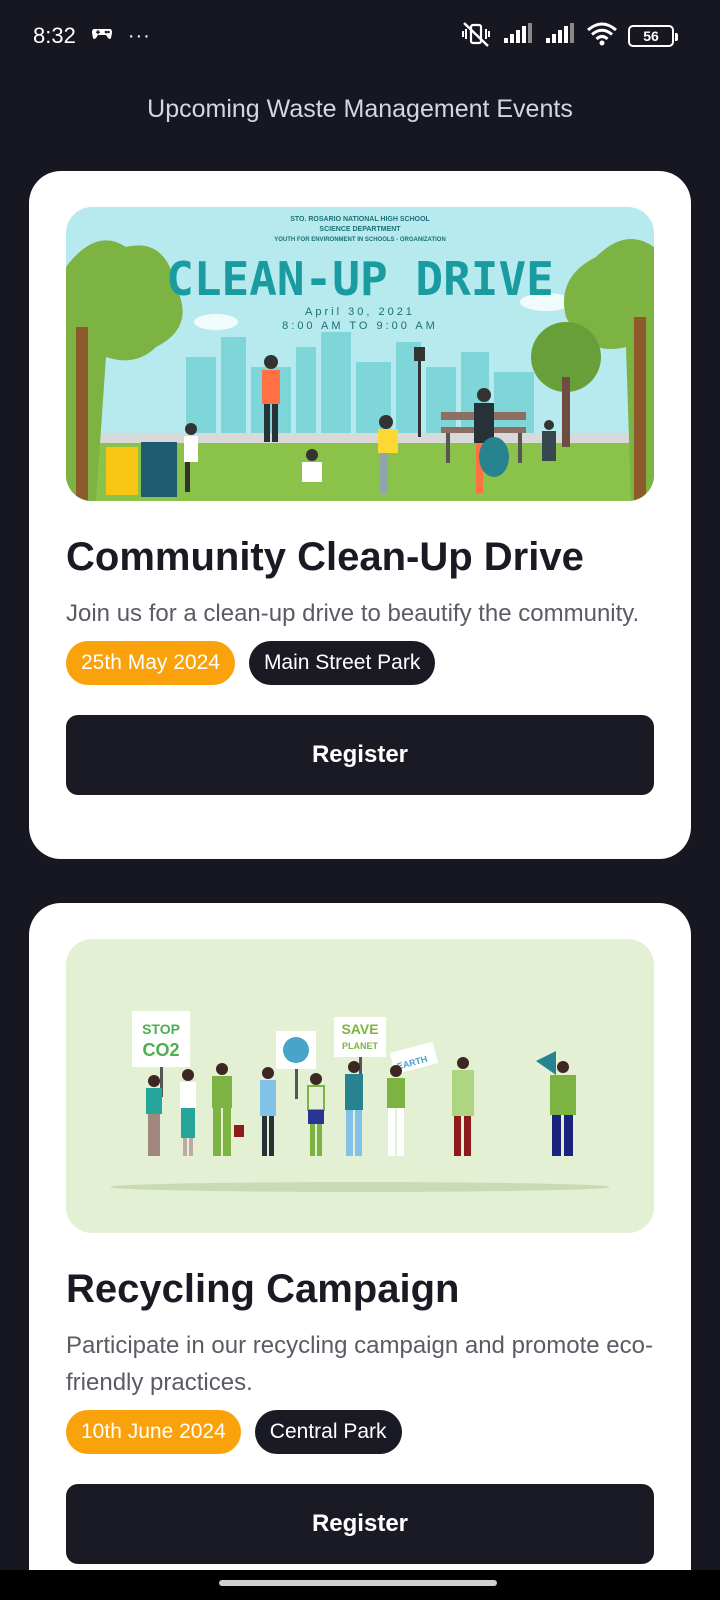 This screenshot has width=720, height=1600. Describe the element at coordinates (54, 35) in the screenshot. I see `status-time: 8:32` at that location.